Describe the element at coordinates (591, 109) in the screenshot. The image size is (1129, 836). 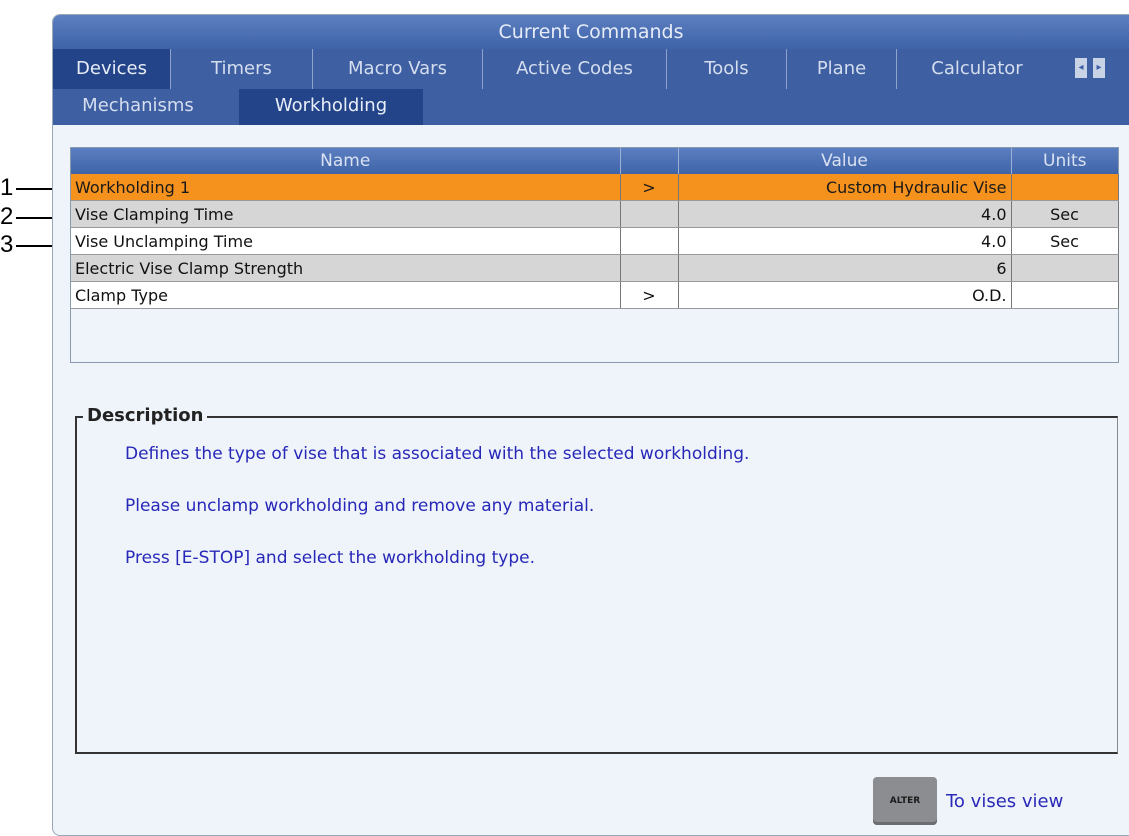
I see `sub-tabs: Mechanisms Workholding` at that location.